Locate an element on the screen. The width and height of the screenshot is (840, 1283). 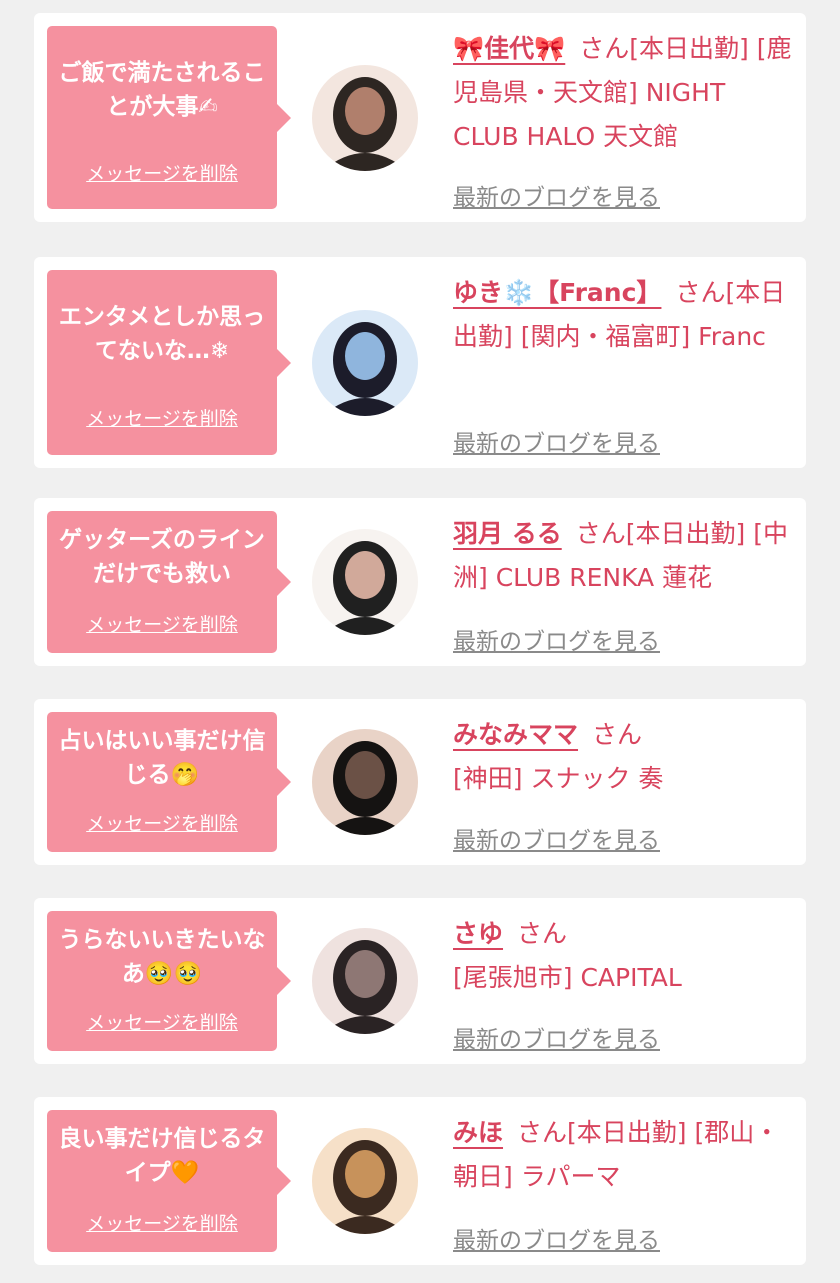
message-text: 占いはいい事だけ信じる🤭 is located at coordinates (162, 758).